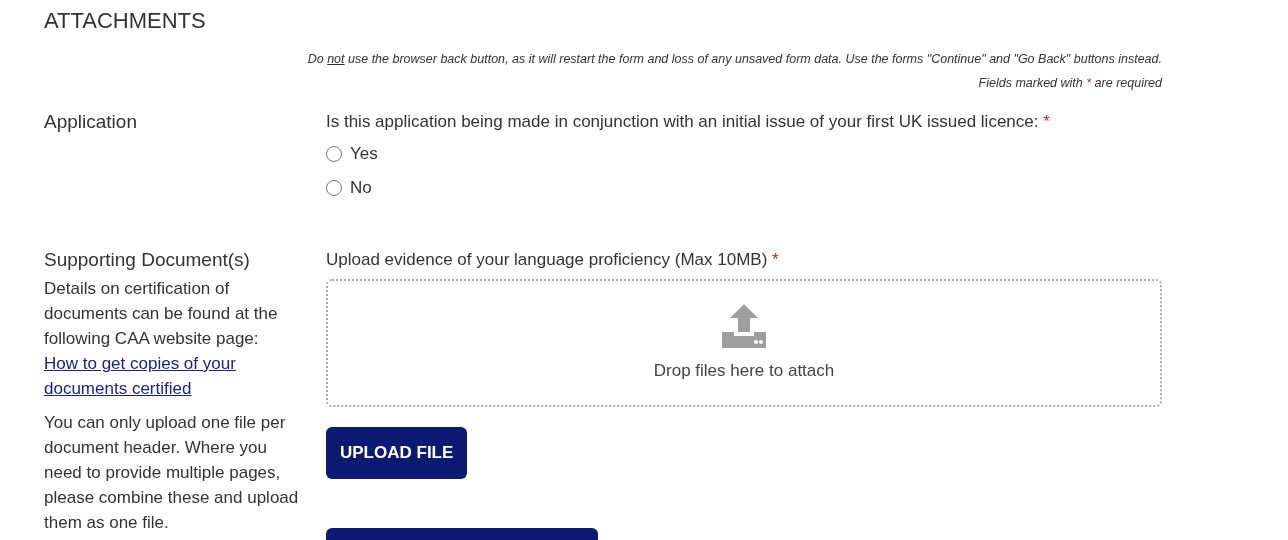 This screenshot has height=540, width=1288. Describe the element at coordinates (553, 260) in the screenshot. I see `question-label: Upload evidence of your language proficiency (Max 10MB) *` at that location.